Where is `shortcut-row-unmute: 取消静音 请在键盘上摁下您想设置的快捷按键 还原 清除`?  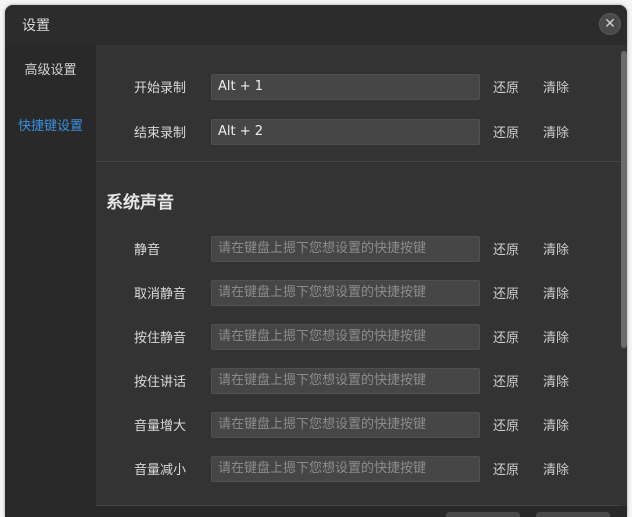
shortcut-row-unmute: 取消静音 请在键盘上摁下您想设置的快捷按键 还原 清除 is located at coordinates (356, 293).